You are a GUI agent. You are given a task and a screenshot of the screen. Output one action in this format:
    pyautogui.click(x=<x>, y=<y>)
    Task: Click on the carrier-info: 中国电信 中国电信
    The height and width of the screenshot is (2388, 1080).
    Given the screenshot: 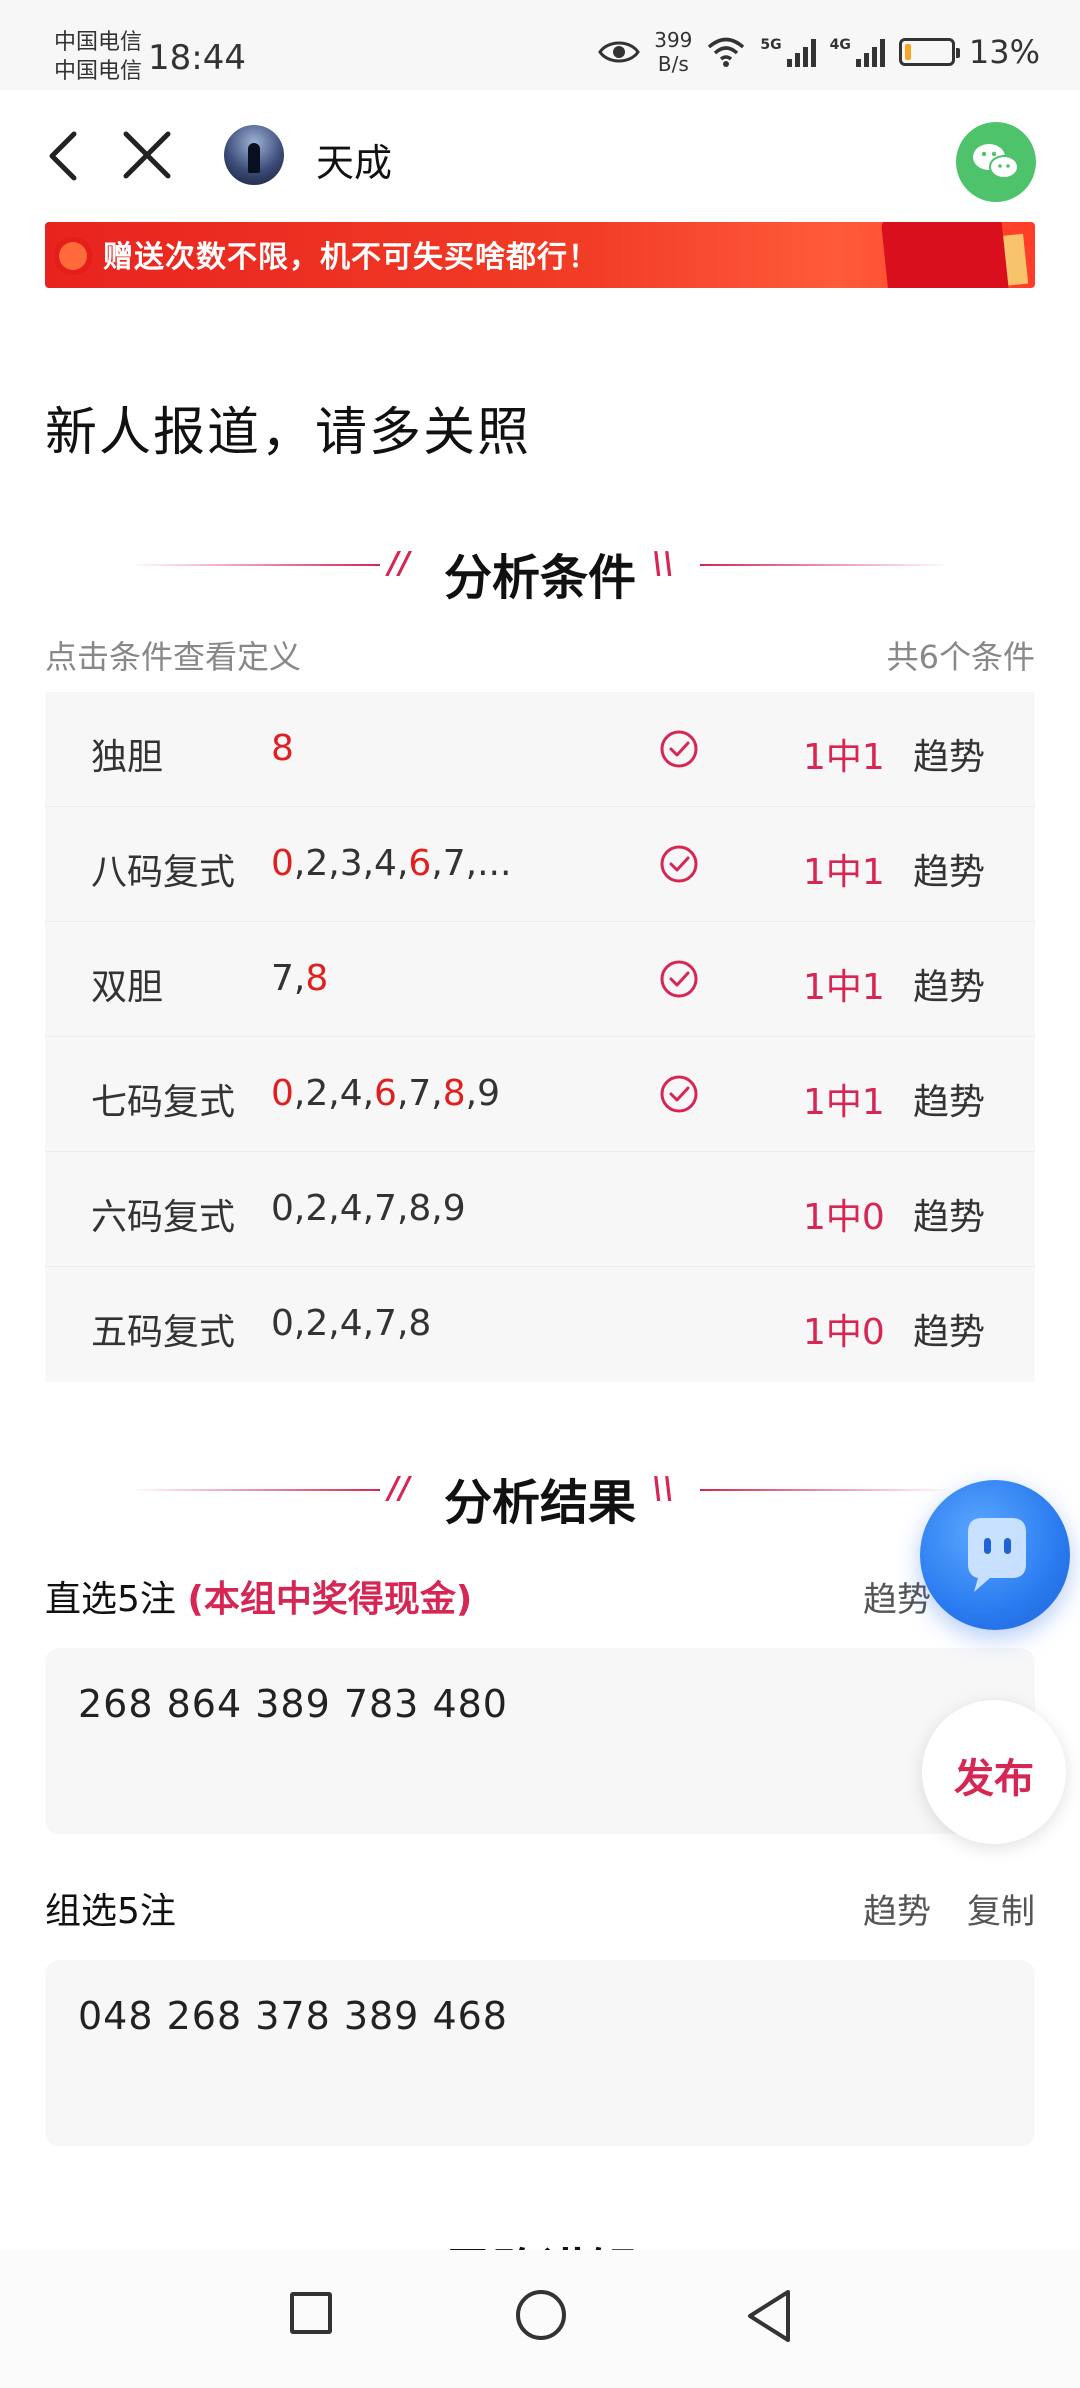 What is the action you would take?
    pyautogui.click(x=98, y=57)
    